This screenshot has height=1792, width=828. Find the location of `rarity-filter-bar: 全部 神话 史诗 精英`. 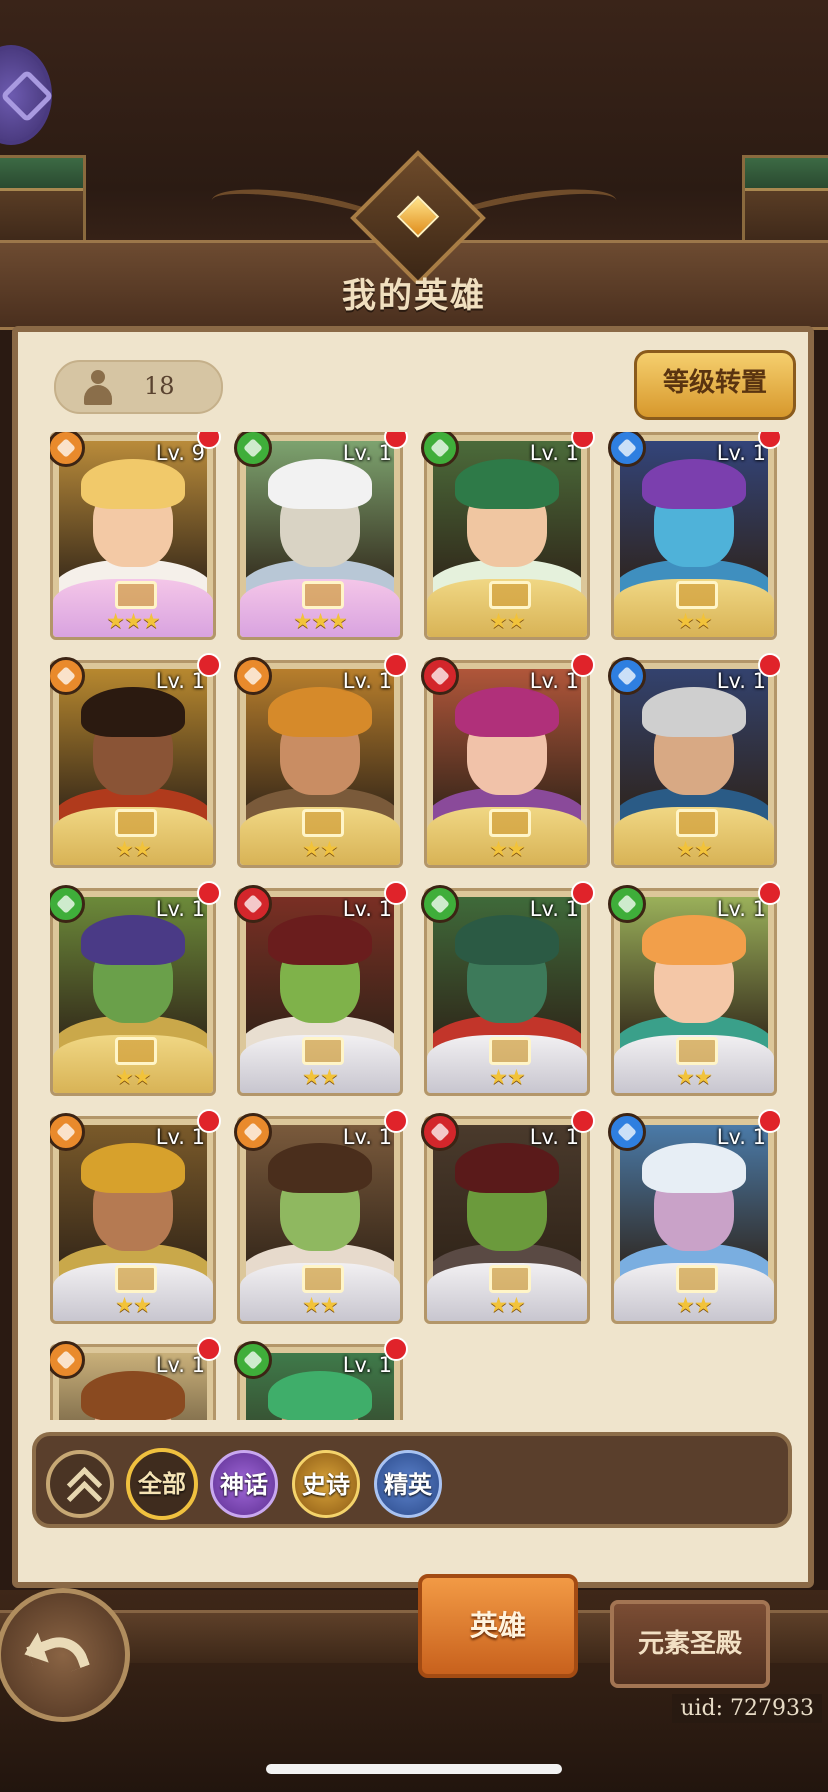

rarity-filter-bar: 全部 神话 史诗 精英 is located at coordinates (412, 1480).